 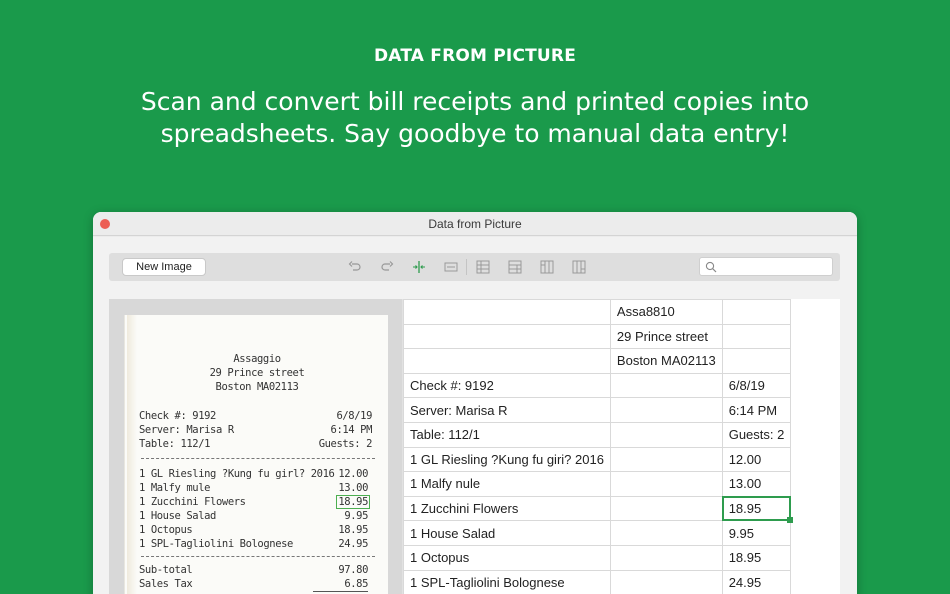 What do you see at coordinates (507, 484) in the screenshot?
I see `table-cell: 1 Malfy nule` at bounding box center [507, 484].